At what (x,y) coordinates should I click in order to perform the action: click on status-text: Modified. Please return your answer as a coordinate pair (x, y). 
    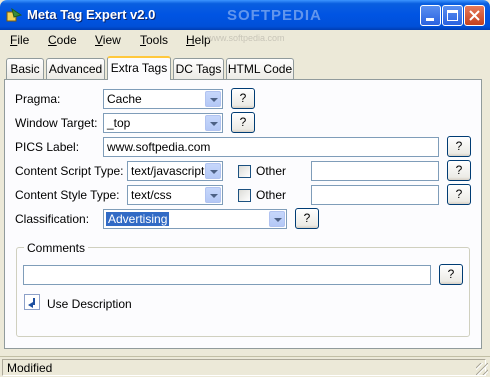
    Looking at the image, I should click on (30, 368).